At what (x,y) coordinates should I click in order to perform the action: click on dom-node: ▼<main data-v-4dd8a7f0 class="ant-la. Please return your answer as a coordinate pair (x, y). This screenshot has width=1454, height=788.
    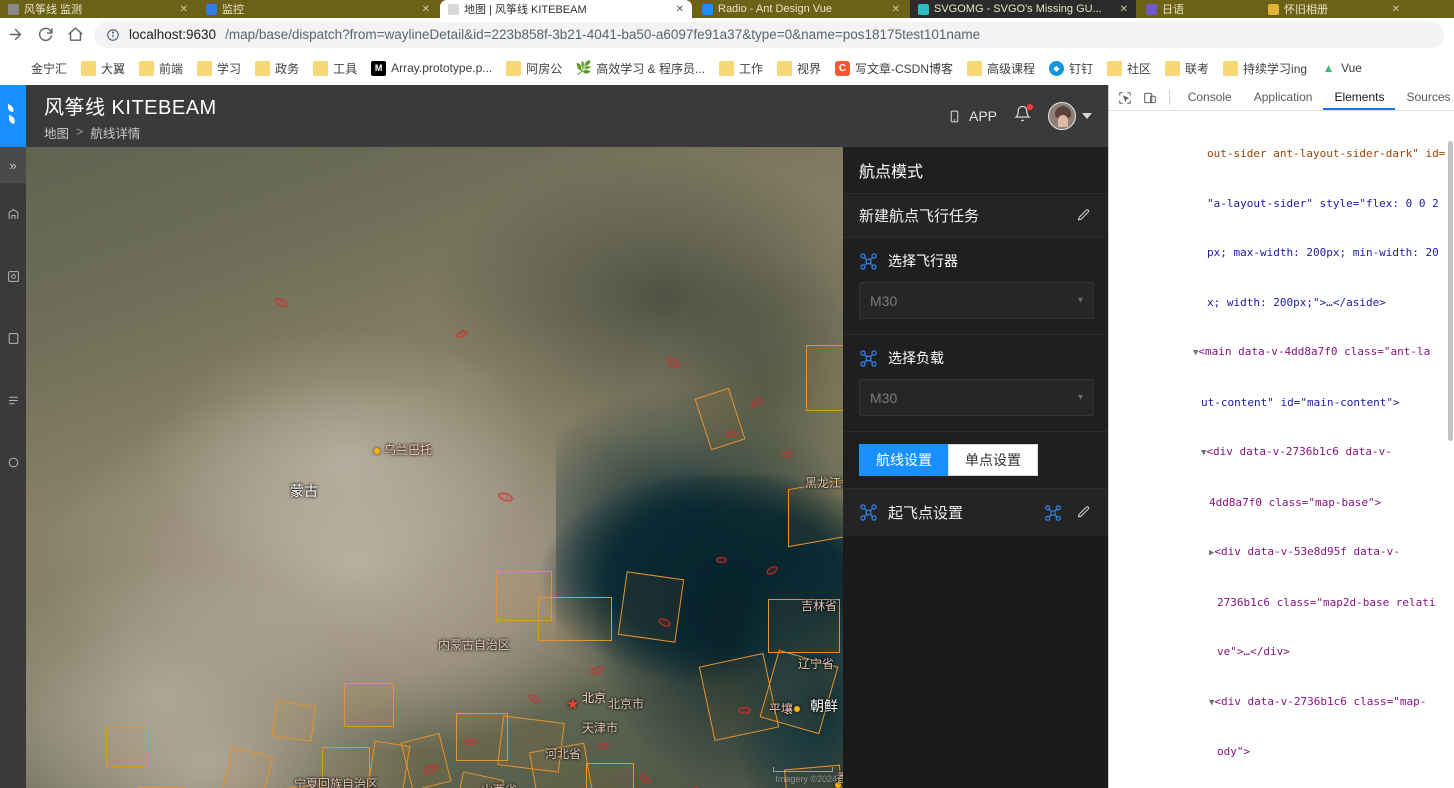
    Looking at the image, I should click on (1281, 353).